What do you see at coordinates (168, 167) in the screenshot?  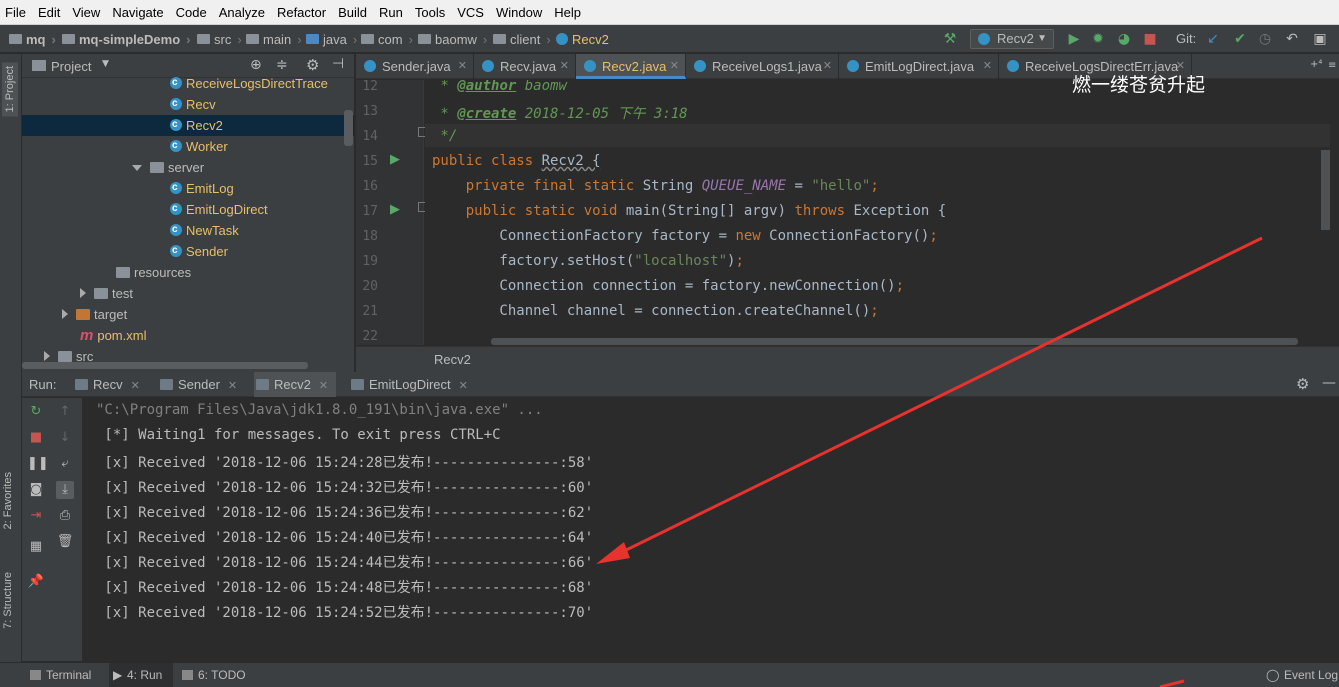 I see `tree-item-package: server` at bounding box center [168, 167].